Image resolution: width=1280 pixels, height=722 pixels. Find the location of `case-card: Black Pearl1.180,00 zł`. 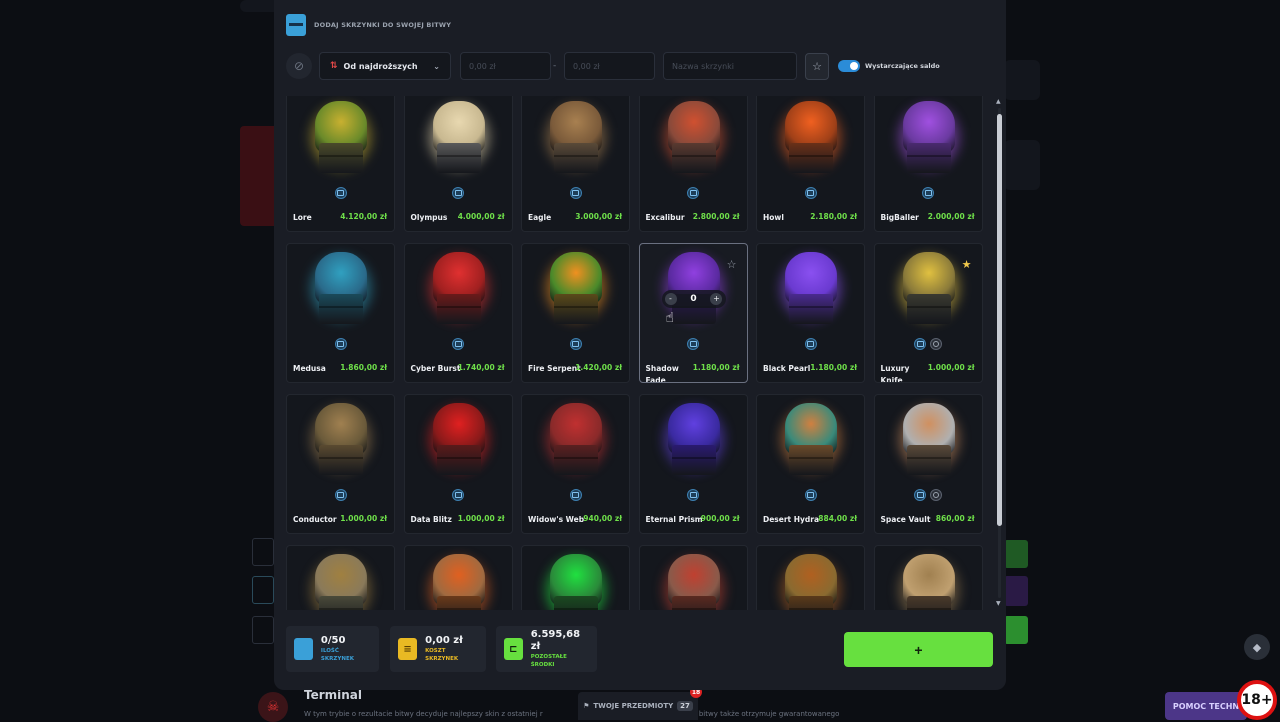

case-card: Black Pearl1.180,00 zł is located at coordinates (810, 313).